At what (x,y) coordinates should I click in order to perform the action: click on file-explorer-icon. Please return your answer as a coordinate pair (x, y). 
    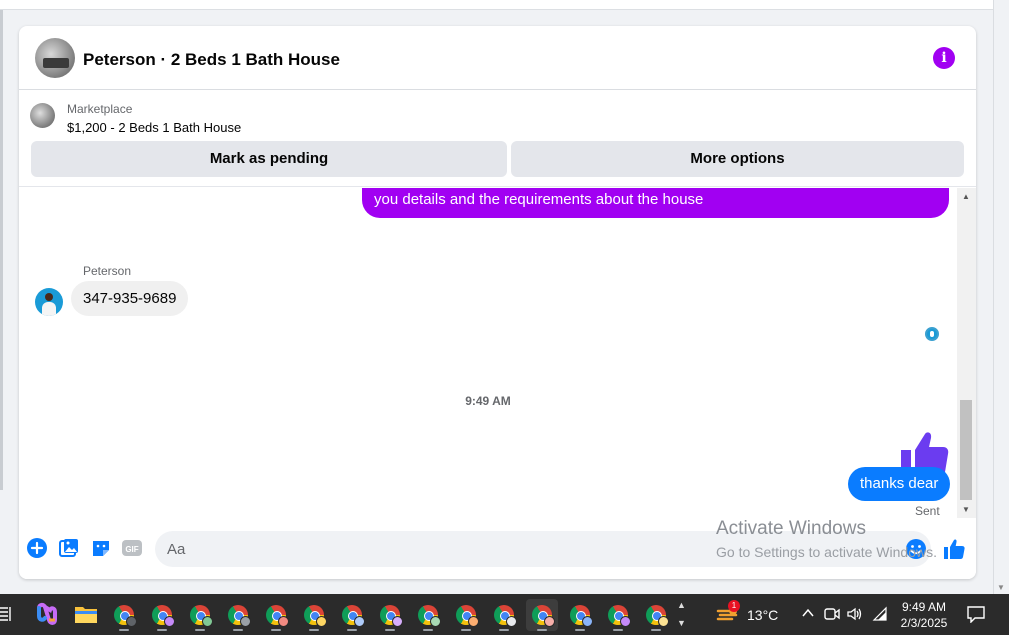
    Looking at the image, I should click on (86, 614).